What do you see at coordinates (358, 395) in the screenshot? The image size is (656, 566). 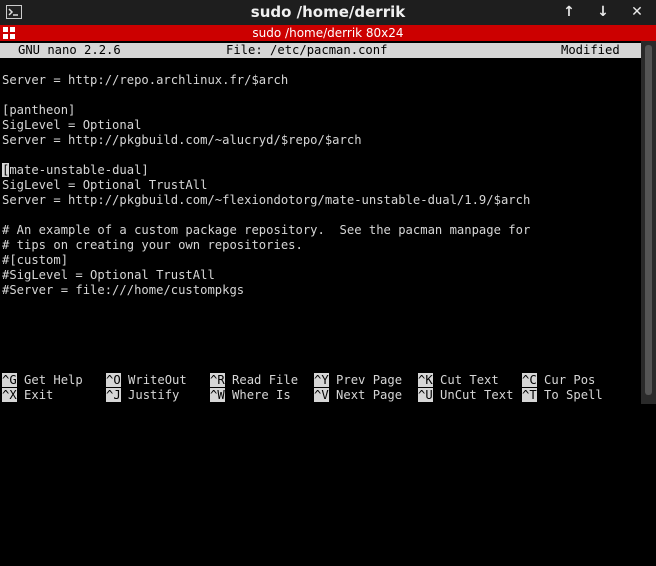 I see `shortcut-next-page: ^V Next Page` at bounding box center [358, 395].